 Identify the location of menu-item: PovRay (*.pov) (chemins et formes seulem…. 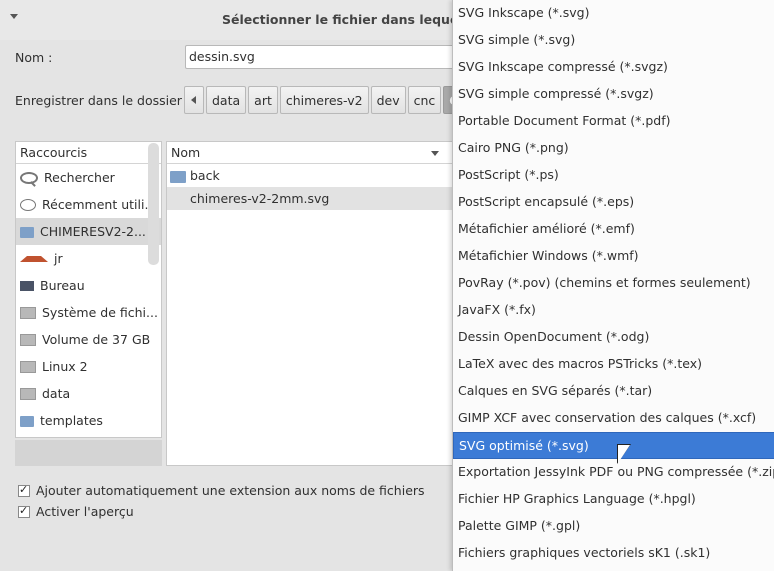
(613, 283).